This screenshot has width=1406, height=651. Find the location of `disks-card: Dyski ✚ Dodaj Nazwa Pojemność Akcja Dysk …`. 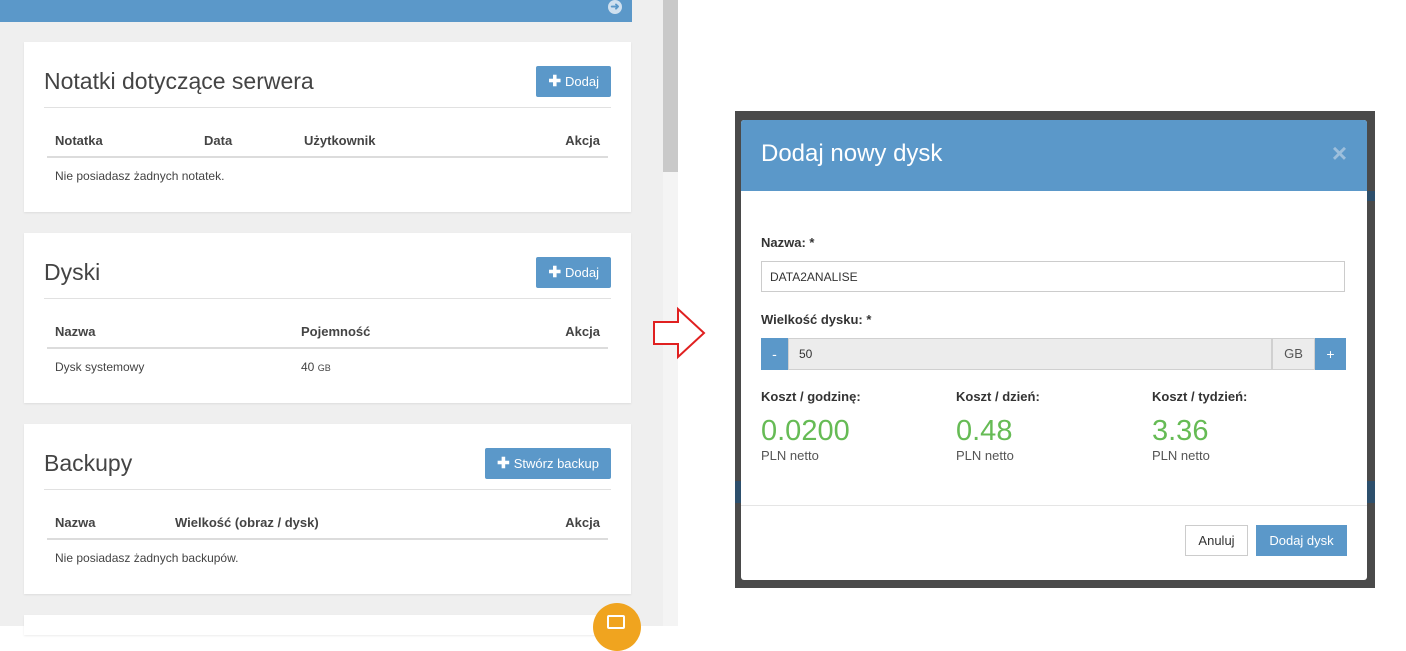

disks-card: Dyski ✚ Dodaj Nazwa Pojemność Akcja Dysk … is located at coordinates (327, 318).